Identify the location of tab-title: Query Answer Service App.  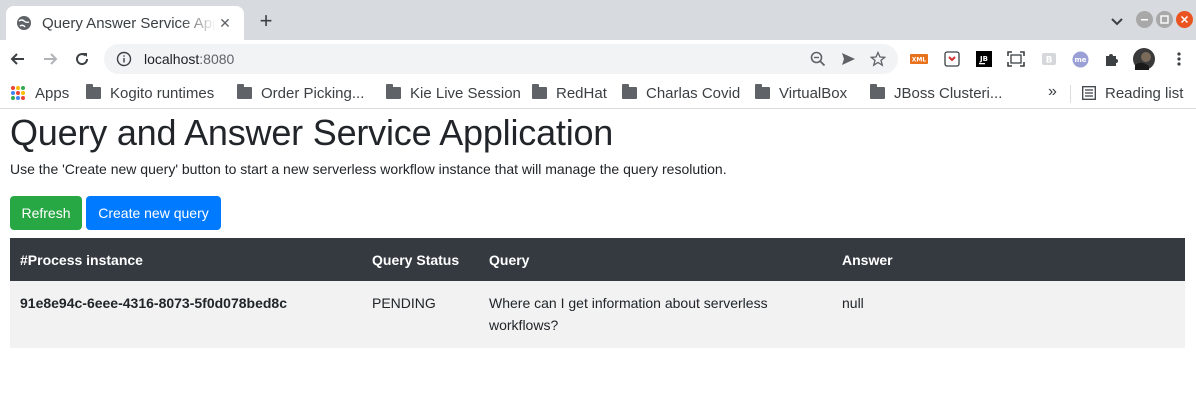
(129, 23).